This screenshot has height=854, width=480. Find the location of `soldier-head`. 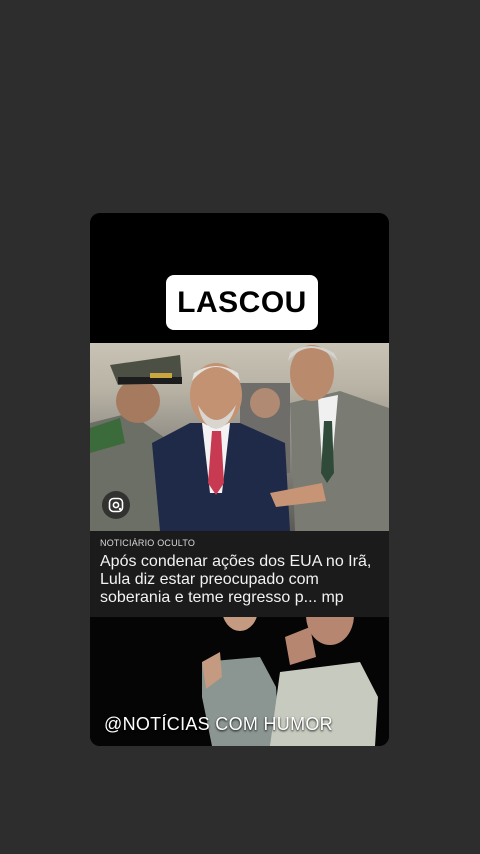

soldier-head is located at coordinates (138, 401).